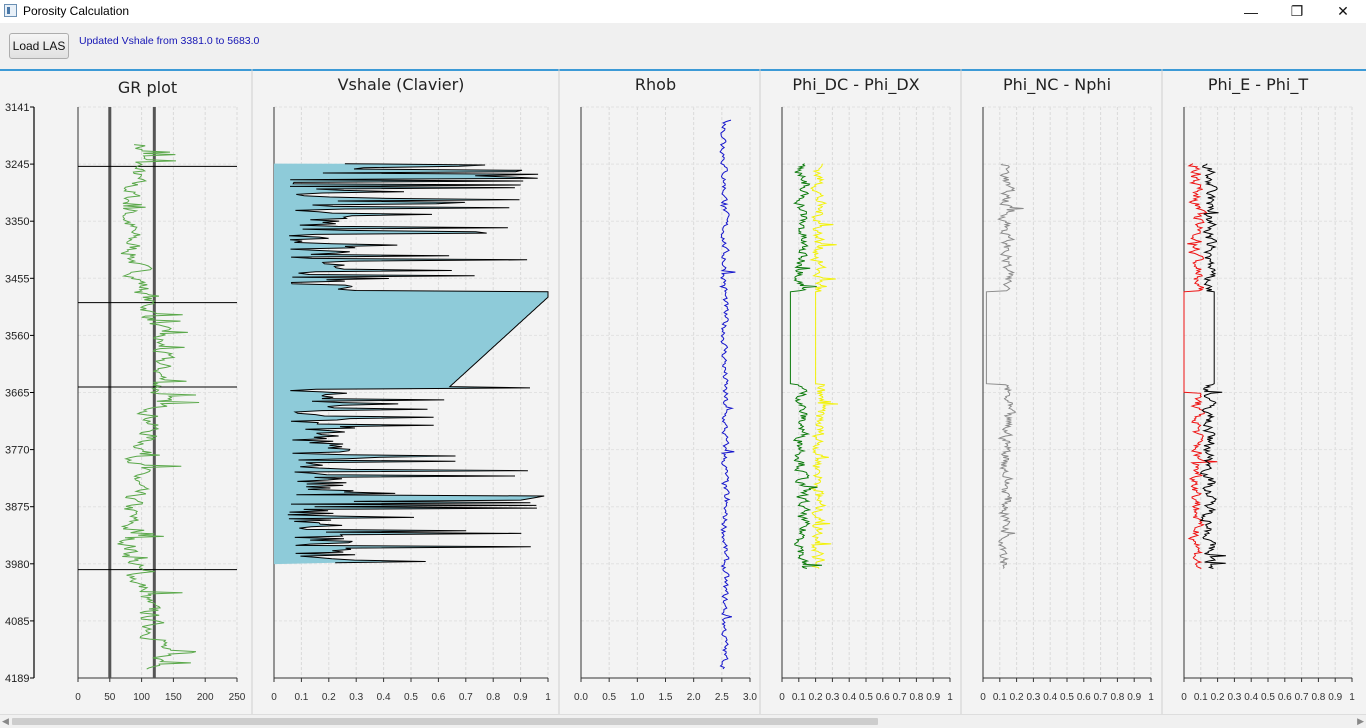 The image size is (1366, 728). What do you see at coordinates (855, 85) in the screenshot?
I see `track-title: Phi_DC - Phi_DX` at bounding box center [855, 85].